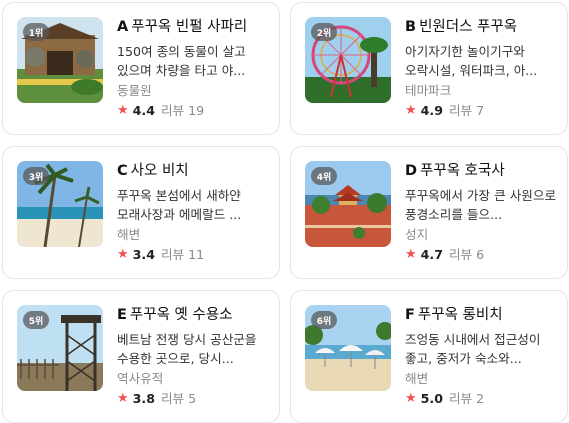  What do you see at coordinates (468, 27) in the screenshot?
I see `place-name: 빈원더스 푸꾸옥` at bounding box center [468, 27].